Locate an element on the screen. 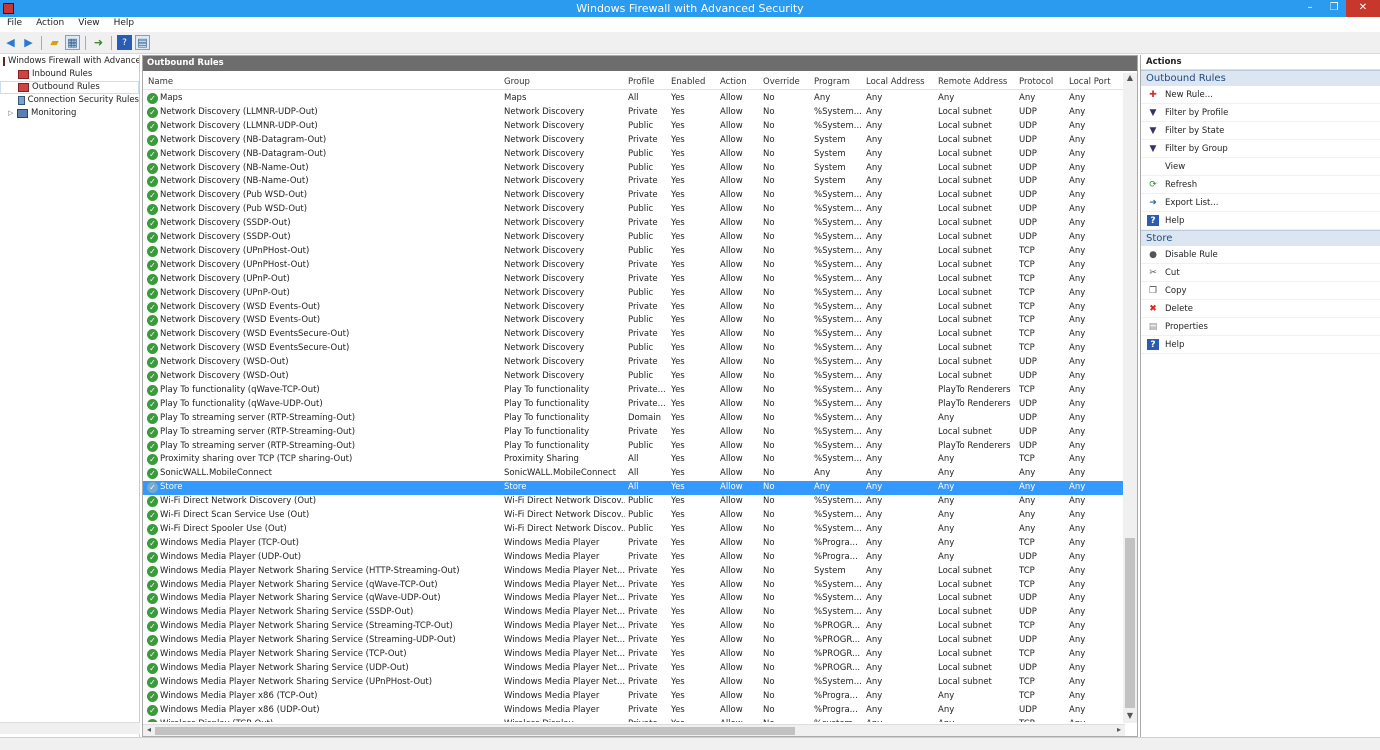 The height and width of the screenshot is (750, 1380). action-copy: ❐ Copy is located at coordinates (1260, 291).